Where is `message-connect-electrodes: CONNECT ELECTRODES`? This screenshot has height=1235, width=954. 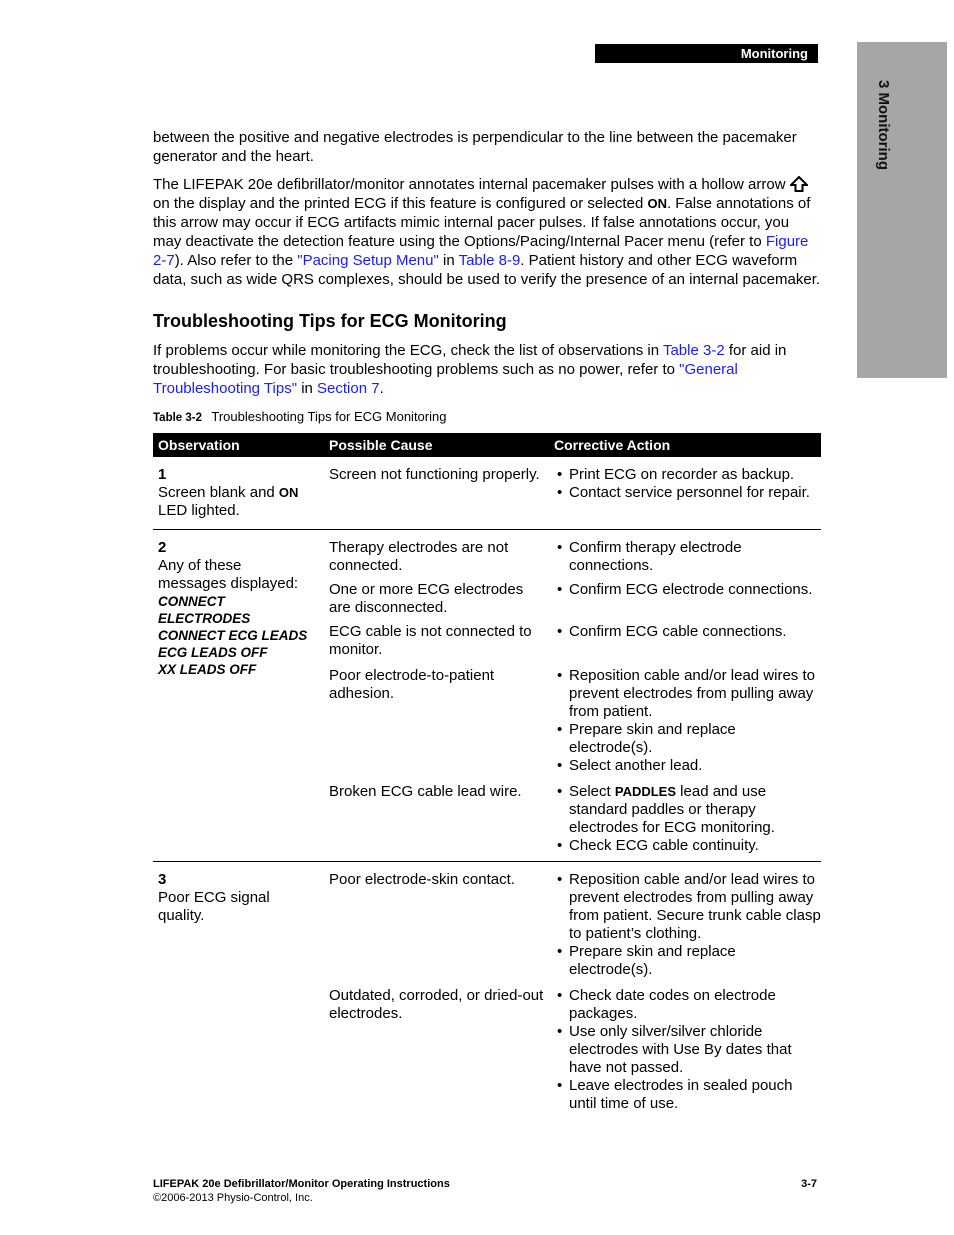
message-connect-electrodes: CONNECT ELECTRODES is located at coordinates (204, 610).